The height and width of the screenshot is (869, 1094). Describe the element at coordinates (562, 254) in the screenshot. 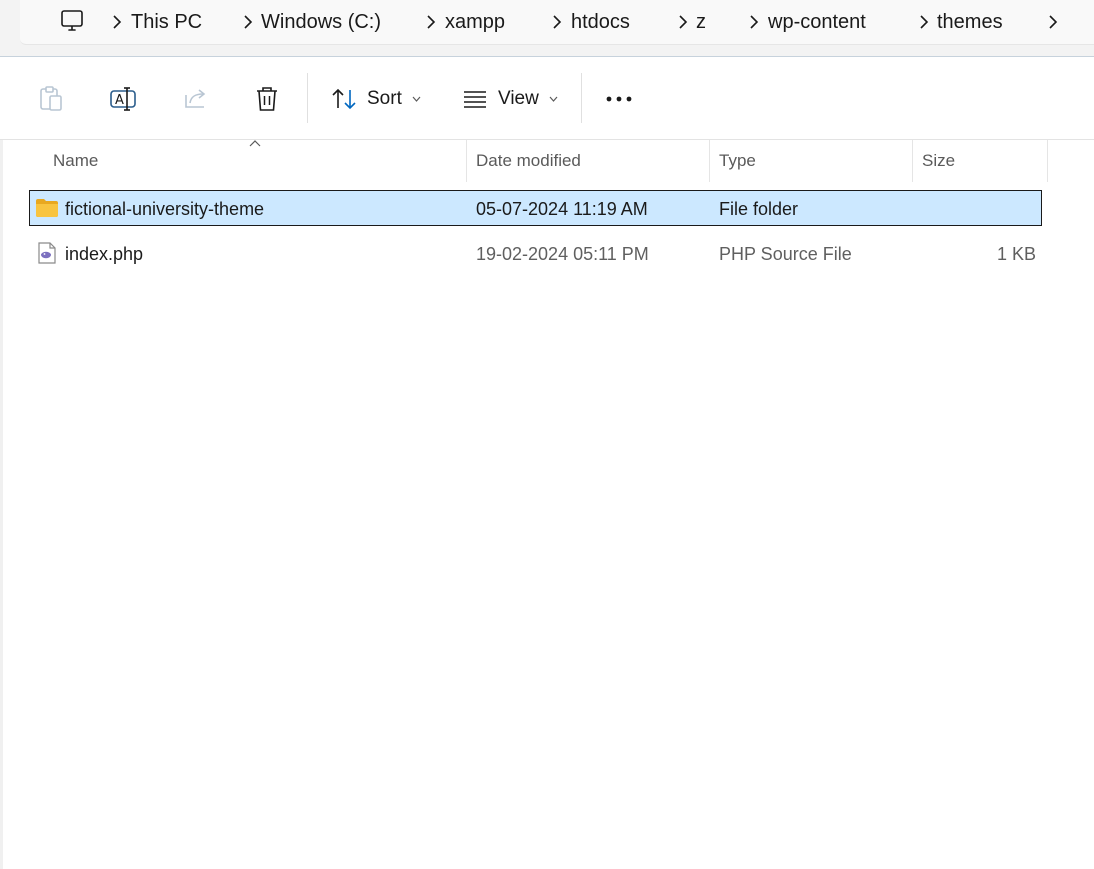

I see `file-date-modified: 19-02-2024 05:11 PM` at that location.